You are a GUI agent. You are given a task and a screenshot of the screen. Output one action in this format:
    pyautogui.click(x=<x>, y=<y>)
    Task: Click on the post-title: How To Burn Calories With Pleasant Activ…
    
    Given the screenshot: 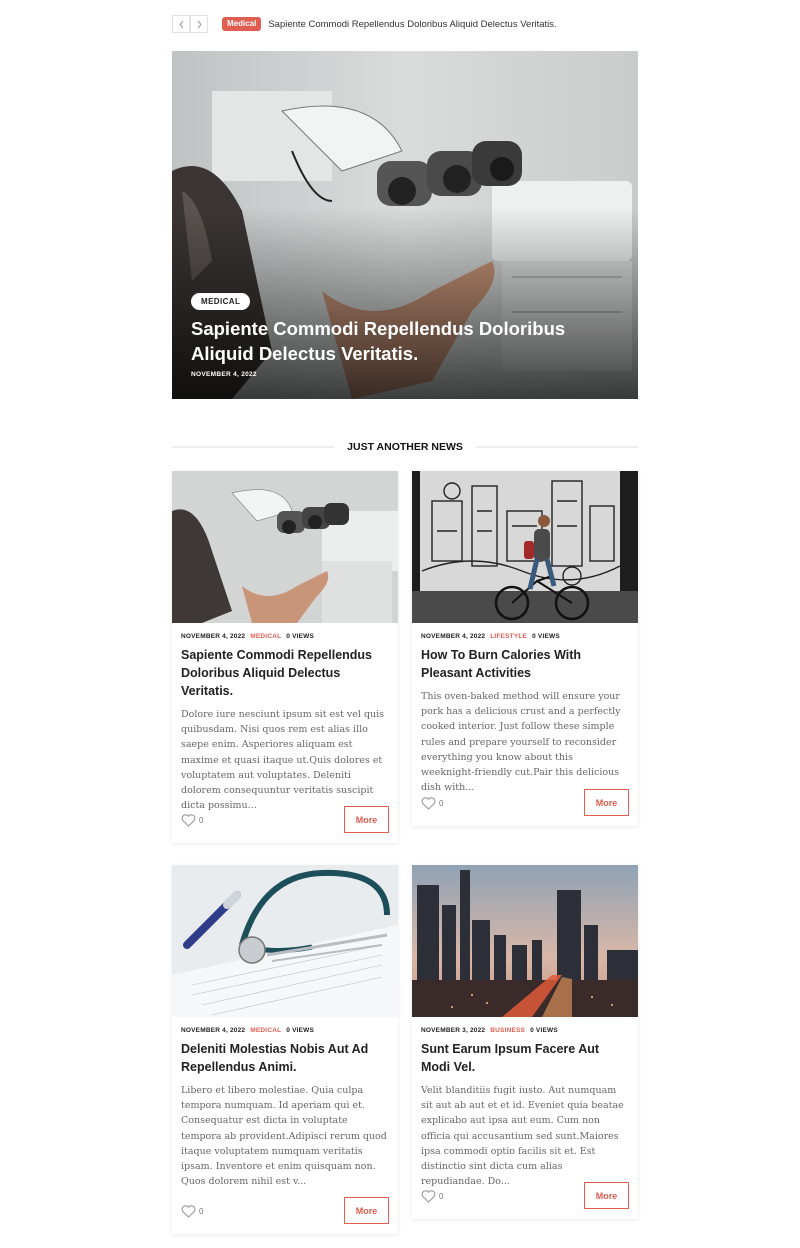 What is the action you would take?
    pyautogui.click(x=525, y=664)
    